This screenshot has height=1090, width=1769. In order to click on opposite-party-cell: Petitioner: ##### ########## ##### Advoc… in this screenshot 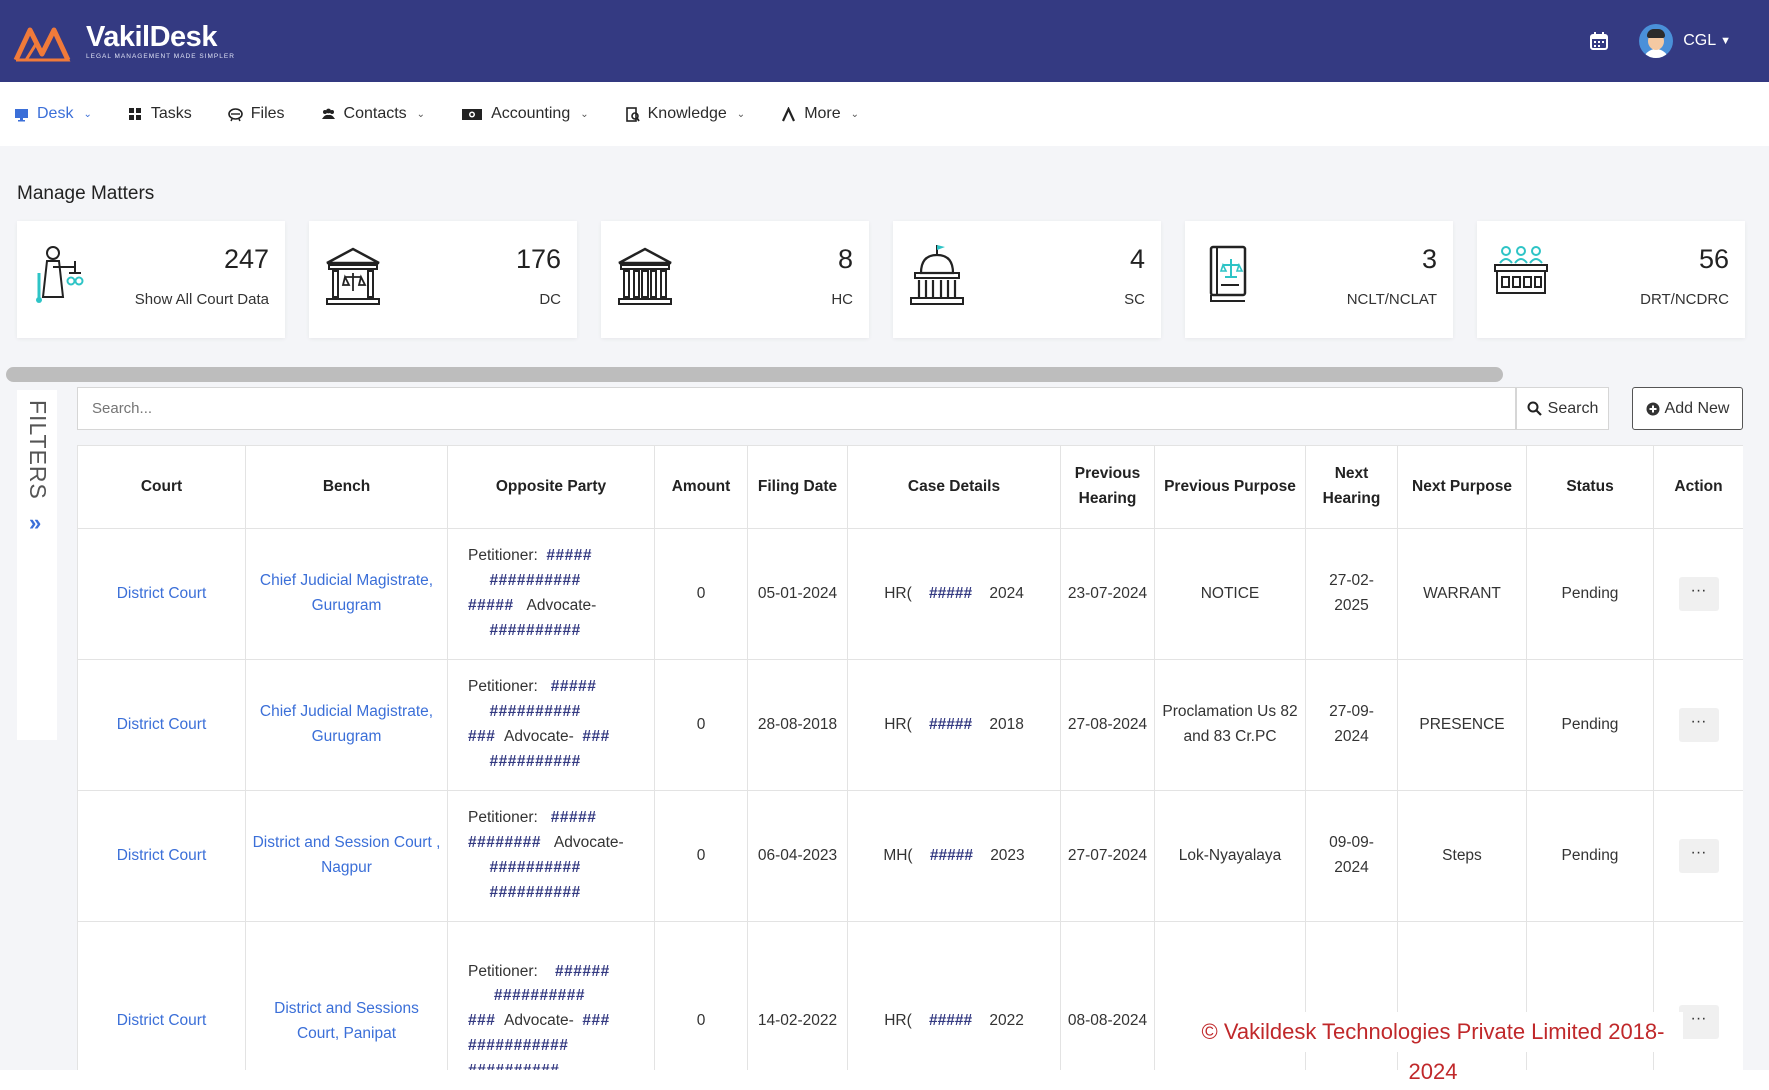, I will do `click(551, 594)`.